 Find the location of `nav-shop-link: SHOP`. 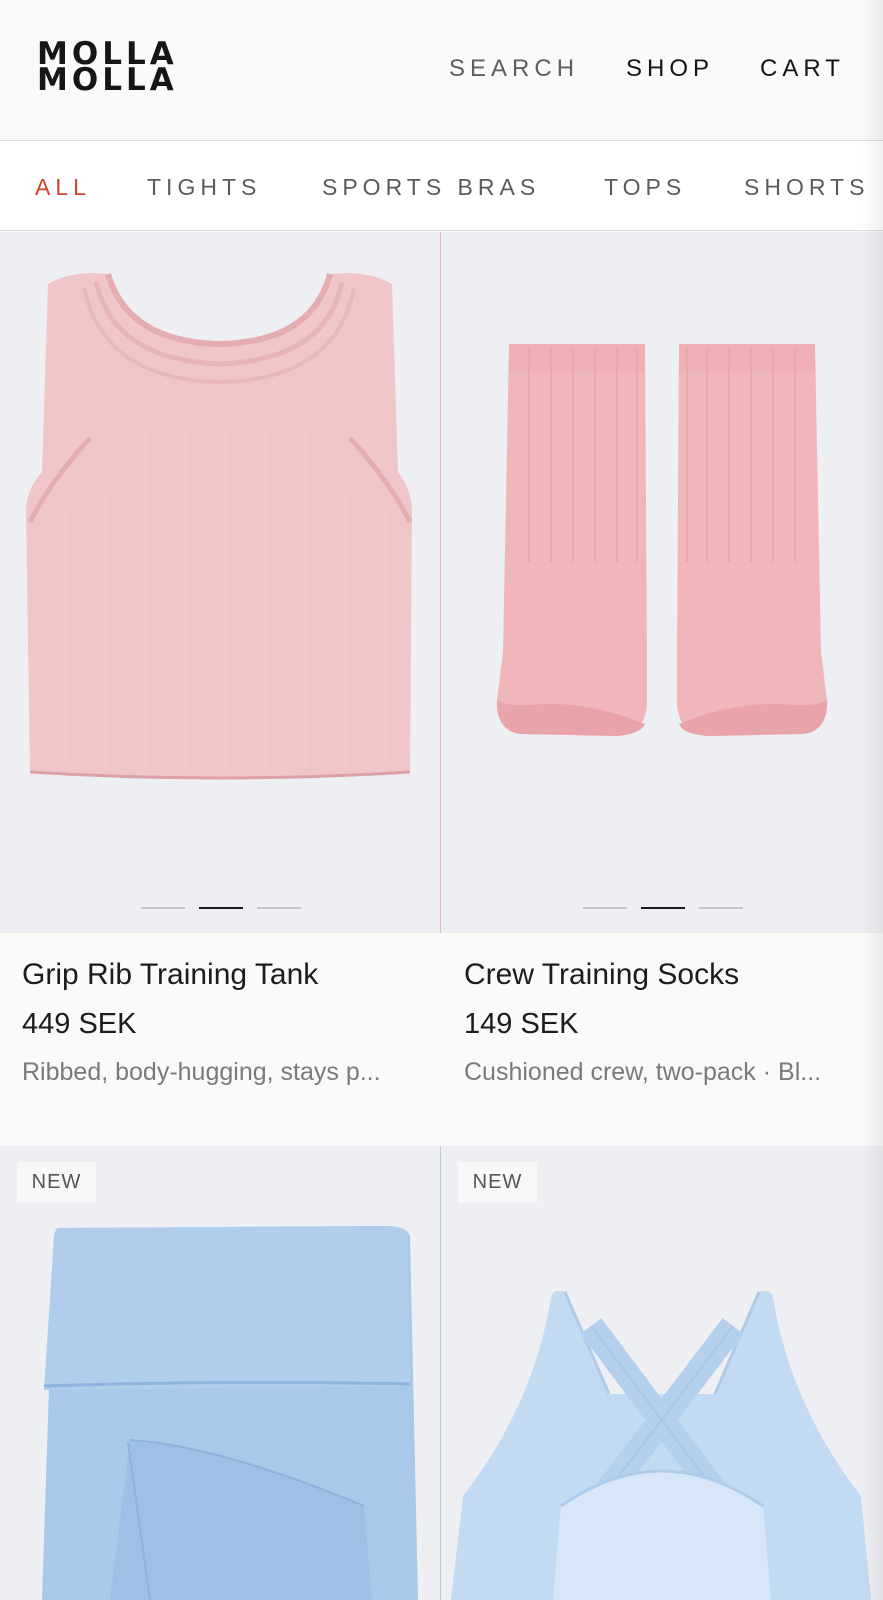

nav-shop-link: SHOP is located at coordinates (670, 69).